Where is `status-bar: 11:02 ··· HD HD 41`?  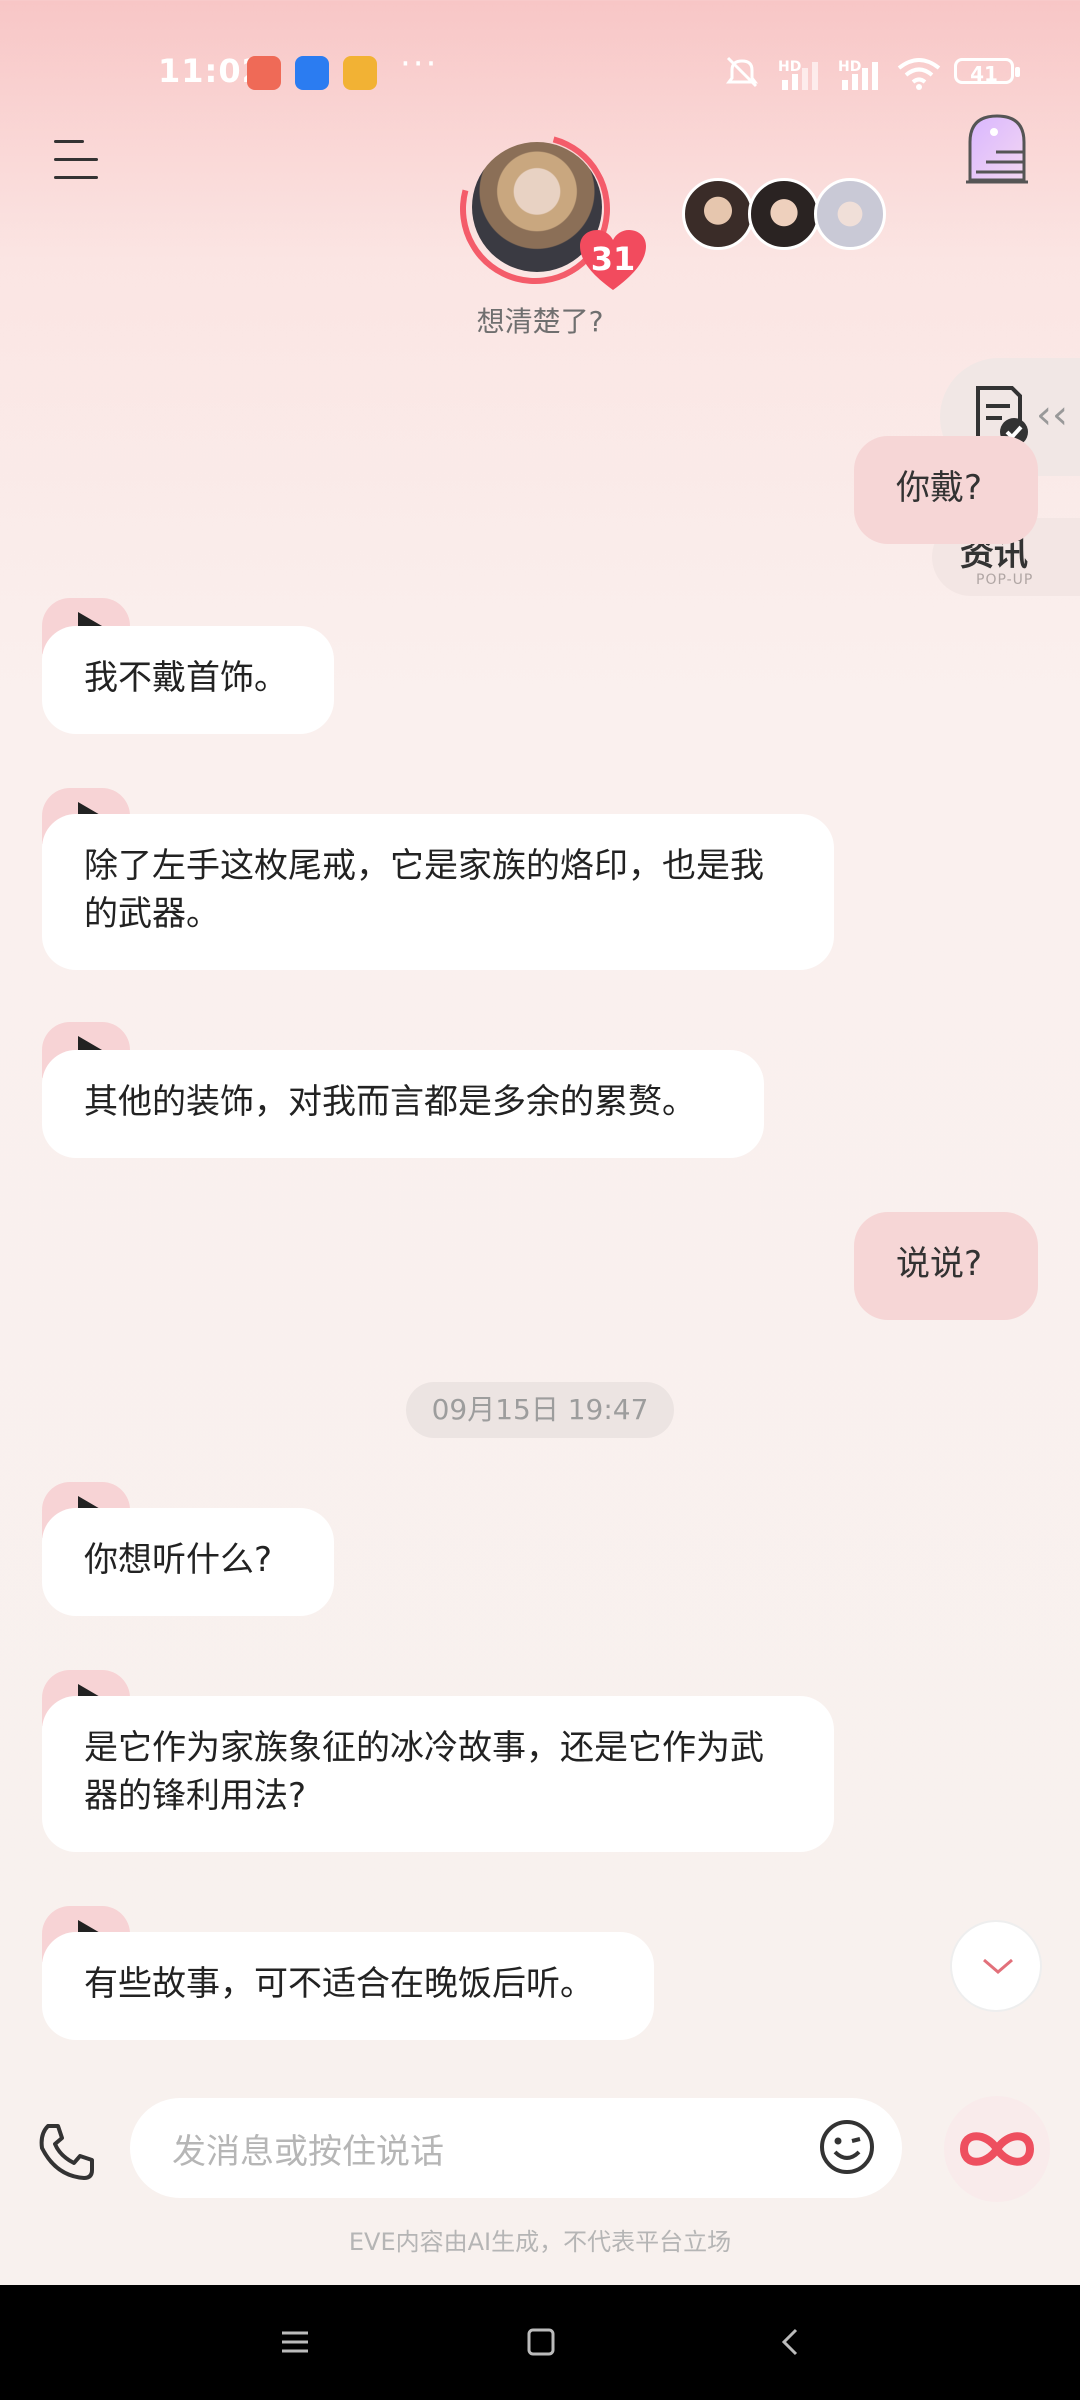
status-bar: 11:02 ··· HD HD 41 is located at coordinates (540, 70).